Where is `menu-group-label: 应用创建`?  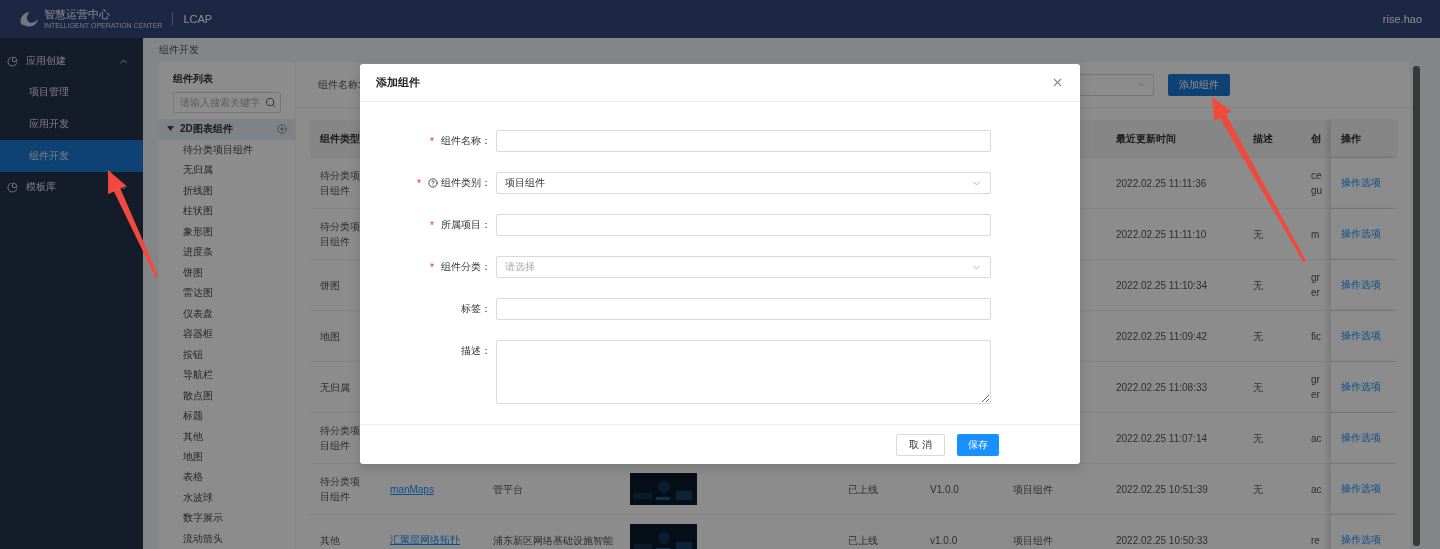 menu-group-label: 应用创建 is located at coordinates (46, 60).